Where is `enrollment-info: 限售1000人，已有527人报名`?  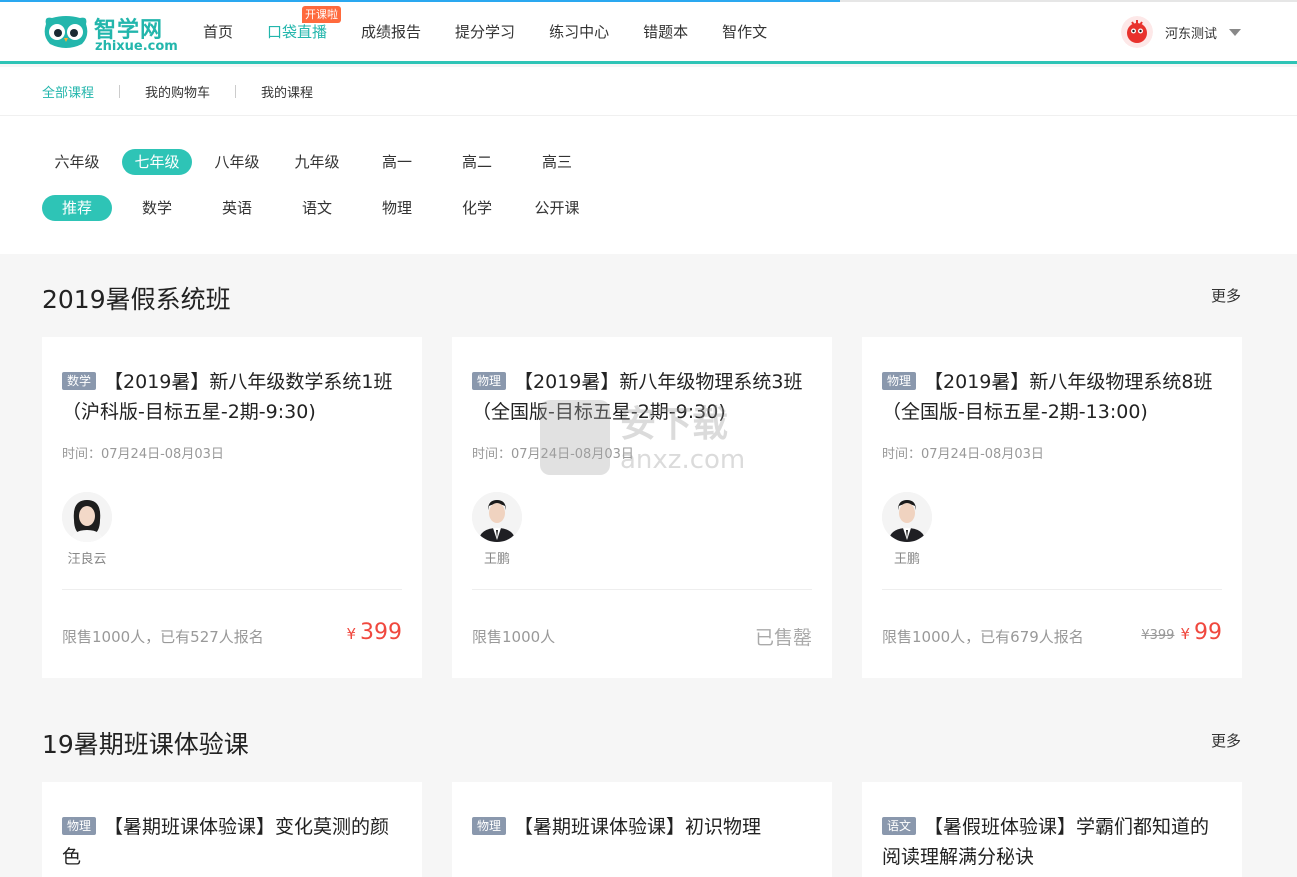 enrollment-info: 限售1000人，已有527人报名 is located at coordinates (163, 637).